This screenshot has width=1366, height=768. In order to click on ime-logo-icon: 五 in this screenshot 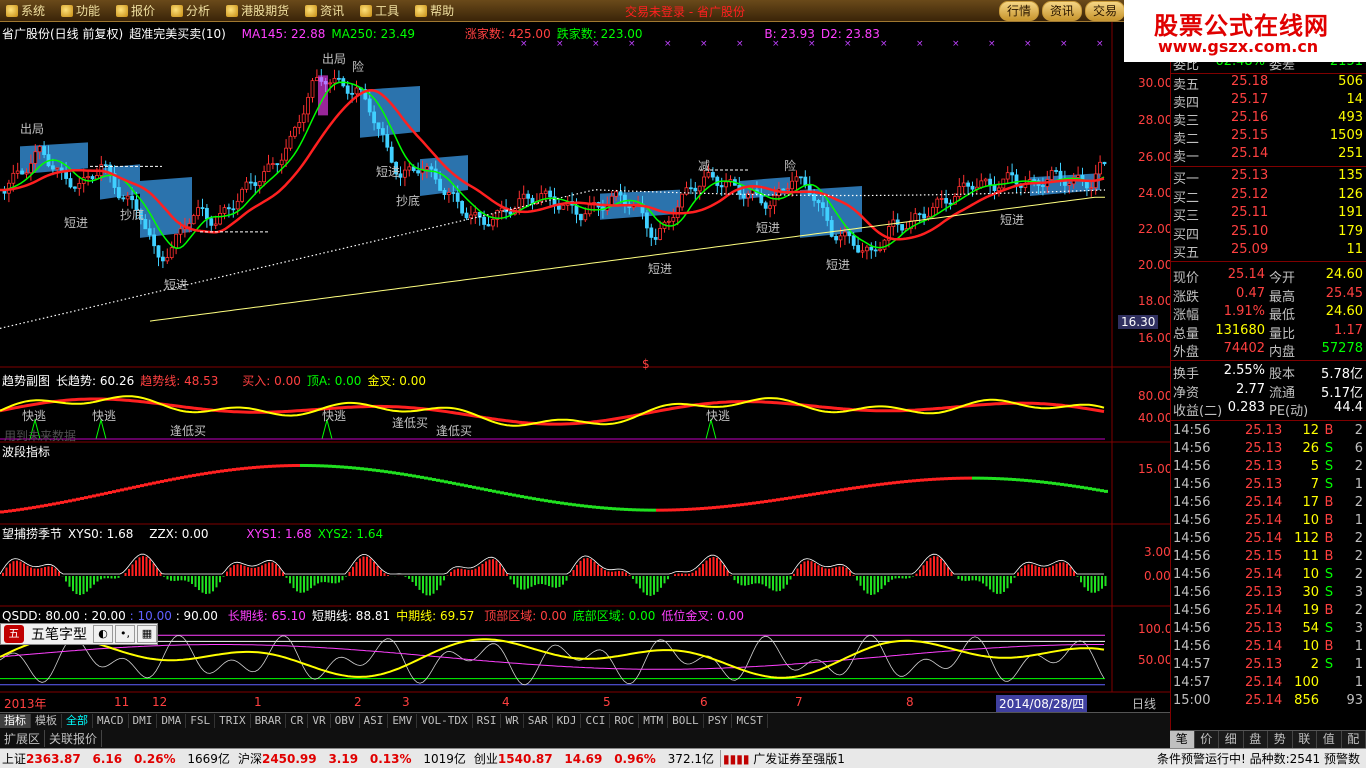, I will do `click(14, 634)`.